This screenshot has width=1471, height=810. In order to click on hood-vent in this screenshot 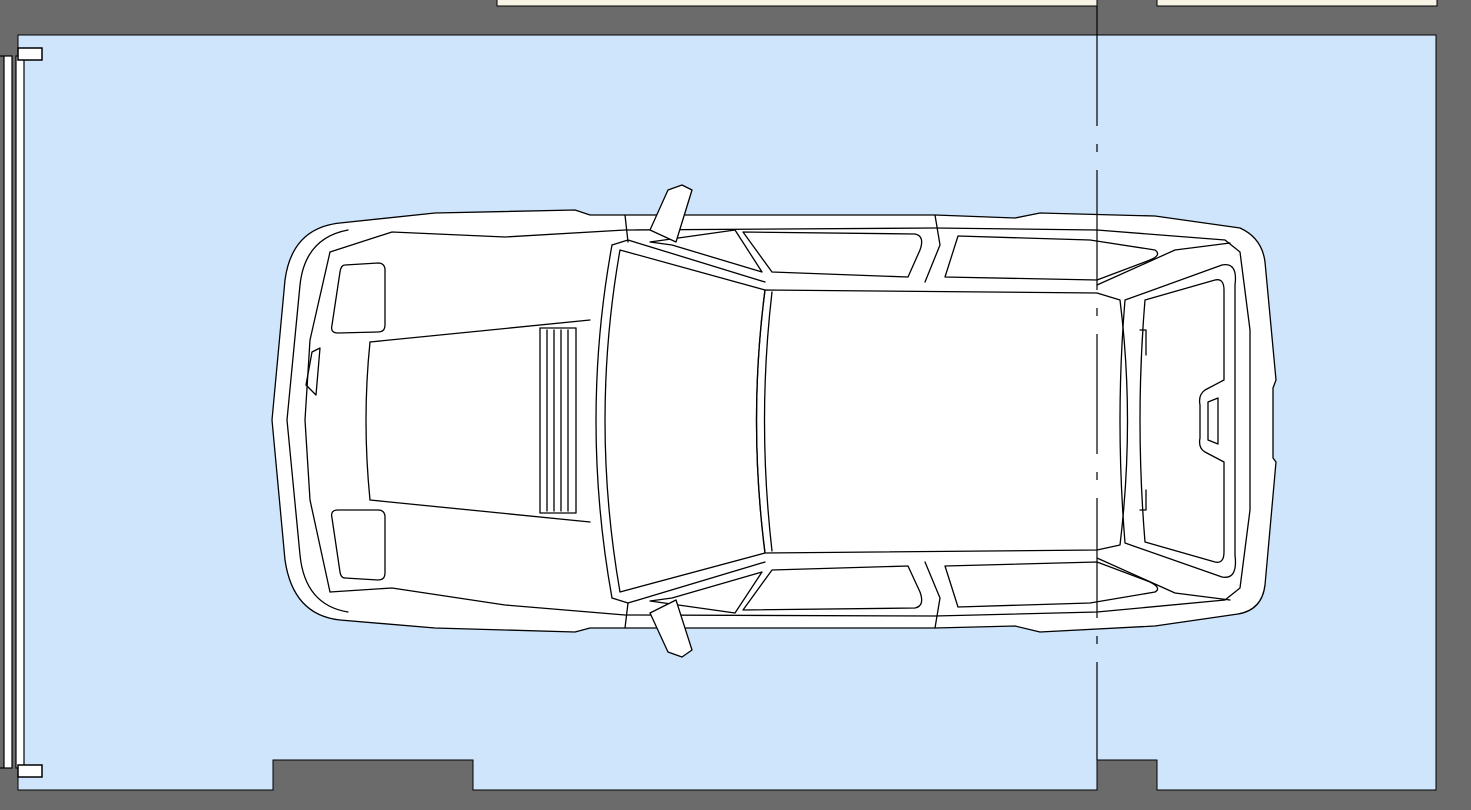, I will do `click(558, 420)`.